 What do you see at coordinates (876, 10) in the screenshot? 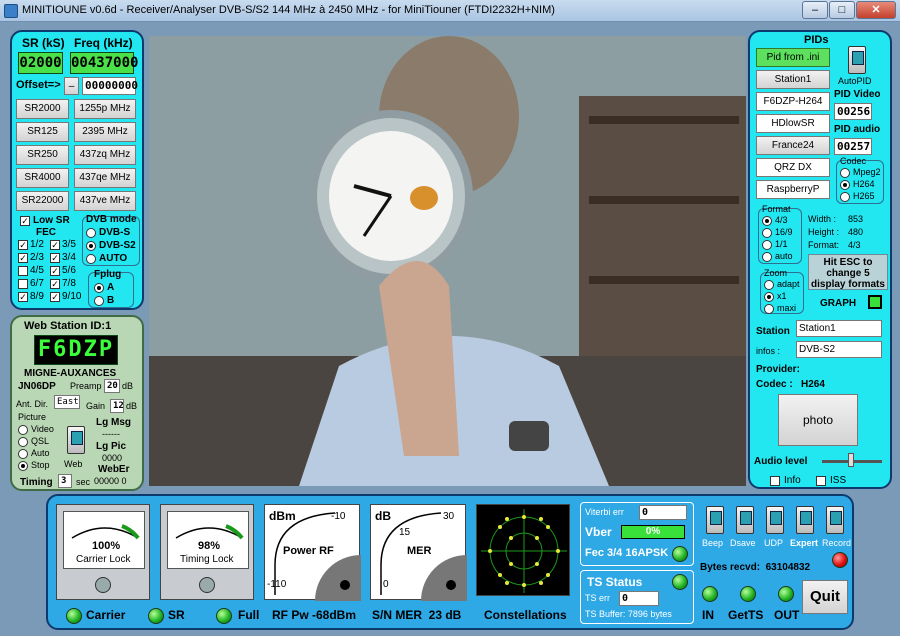
I see `close-button: ✕` at bounding box center [876, 10].